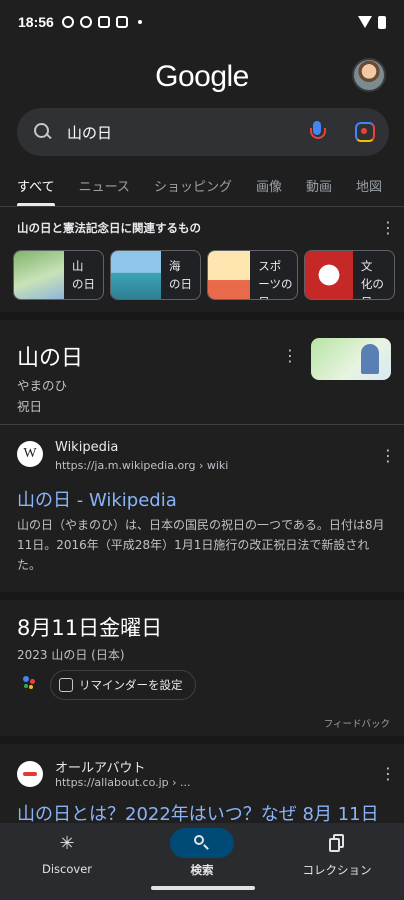  I want to click on wifi-icon, so click(365, 22).